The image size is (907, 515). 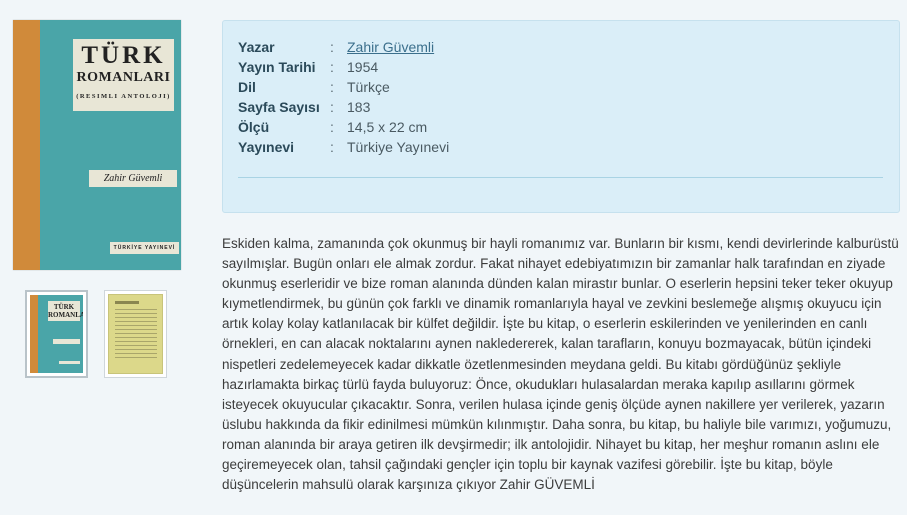 What do you see at coordinates (123, 55) in the screenshot?
I see `cover-title-line1: TÜRK` at bounding box center [123, 55].